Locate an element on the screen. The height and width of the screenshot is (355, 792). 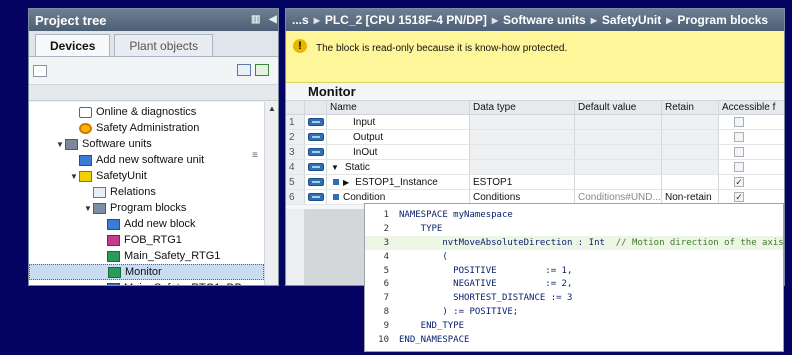
breadcrumb-item: Program blocks is located at coordinates (722, 20).